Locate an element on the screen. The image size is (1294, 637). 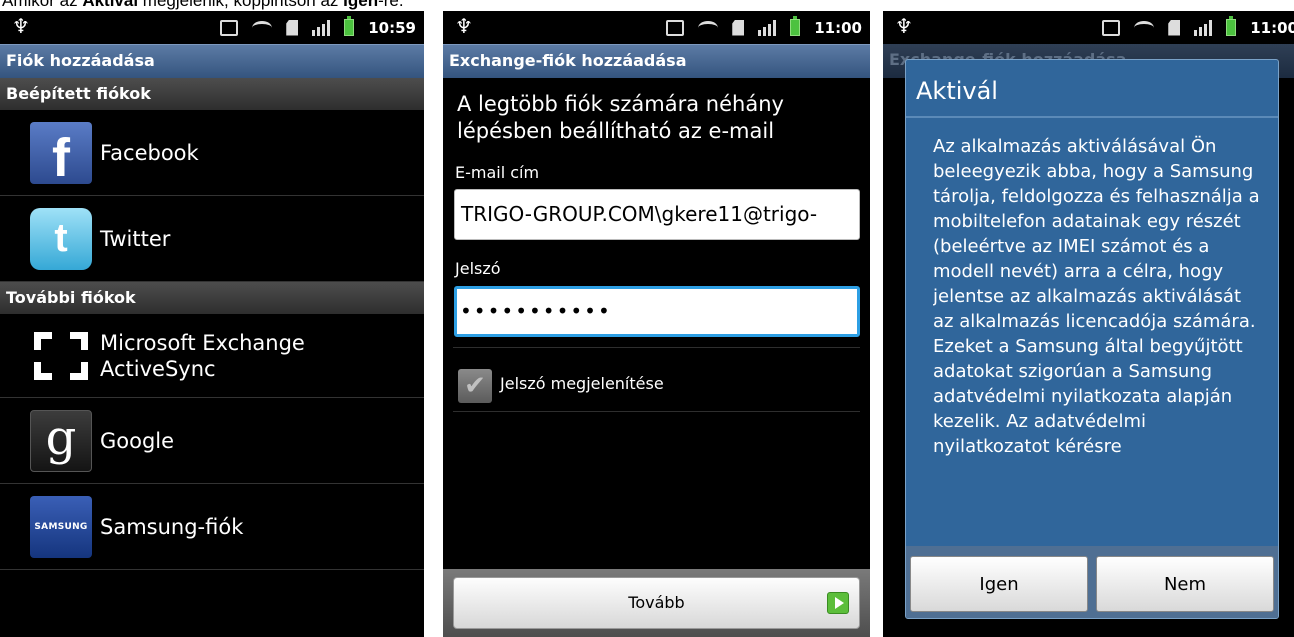
facebook-icon: f is located at coordinates (61, 154).